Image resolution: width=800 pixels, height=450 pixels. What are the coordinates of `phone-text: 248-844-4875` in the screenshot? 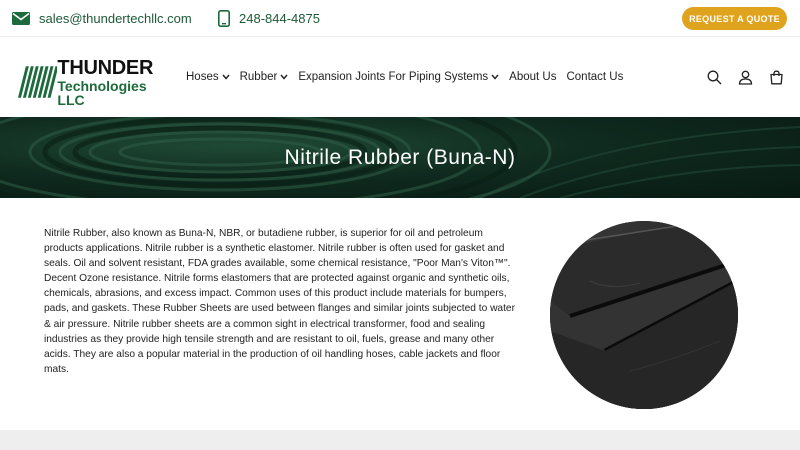 It's located at (279, 18).